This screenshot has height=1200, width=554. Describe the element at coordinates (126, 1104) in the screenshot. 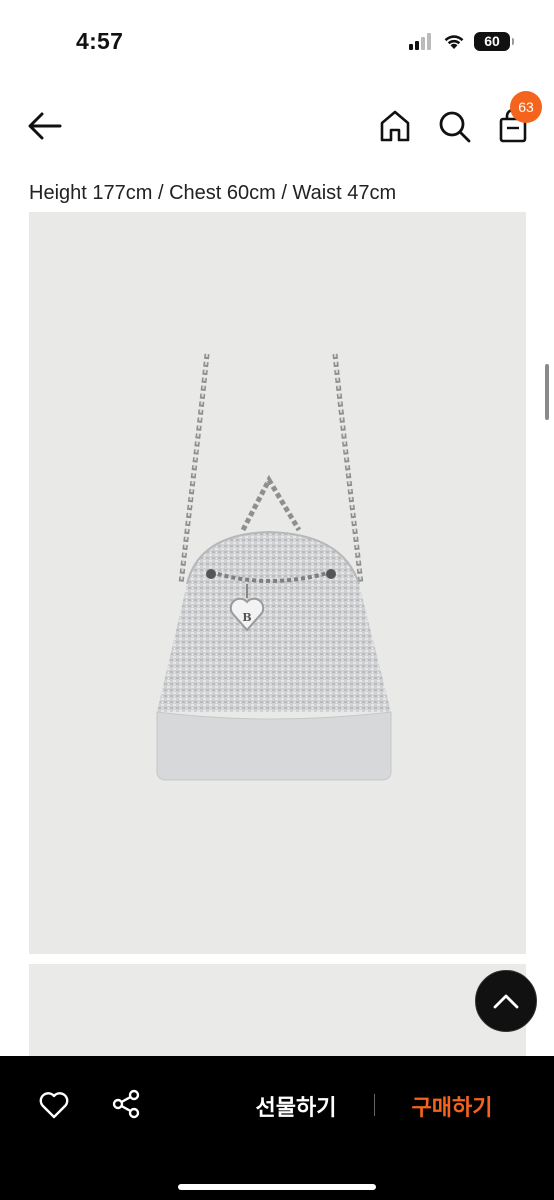

I see `share-icon` at that location.